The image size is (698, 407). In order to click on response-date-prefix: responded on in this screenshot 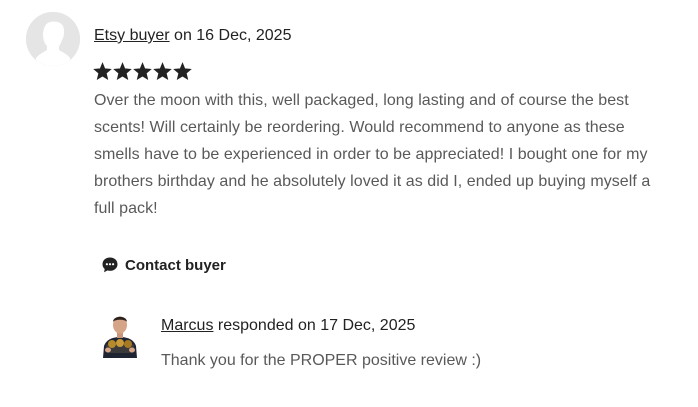, I will do `click(267, 325)`.